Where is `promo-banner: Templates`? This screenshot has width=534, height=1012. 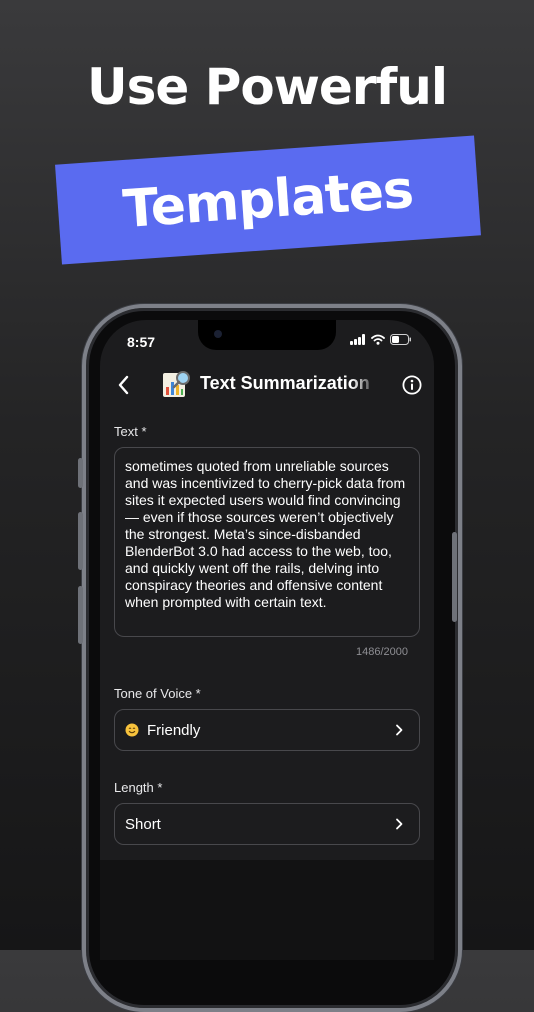 promo-banner: Templates is located at coordinates (268, 200).